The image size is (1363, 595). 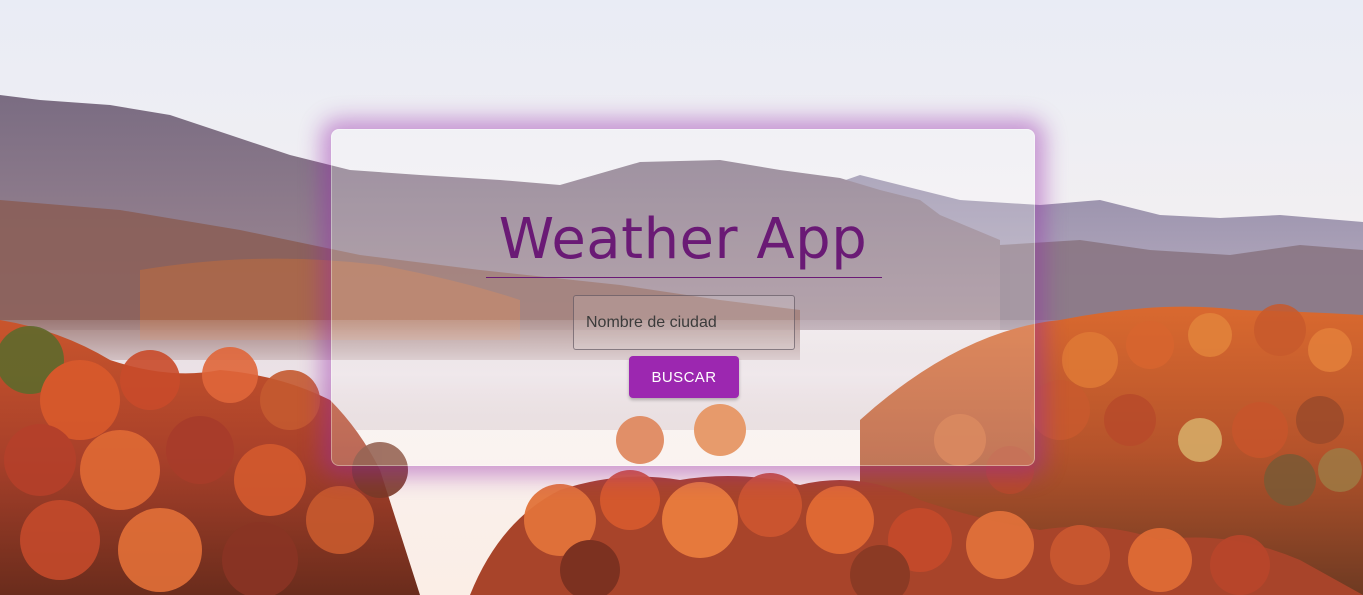 I want to click on app-title: Weather App, so click(x=683, y=239).